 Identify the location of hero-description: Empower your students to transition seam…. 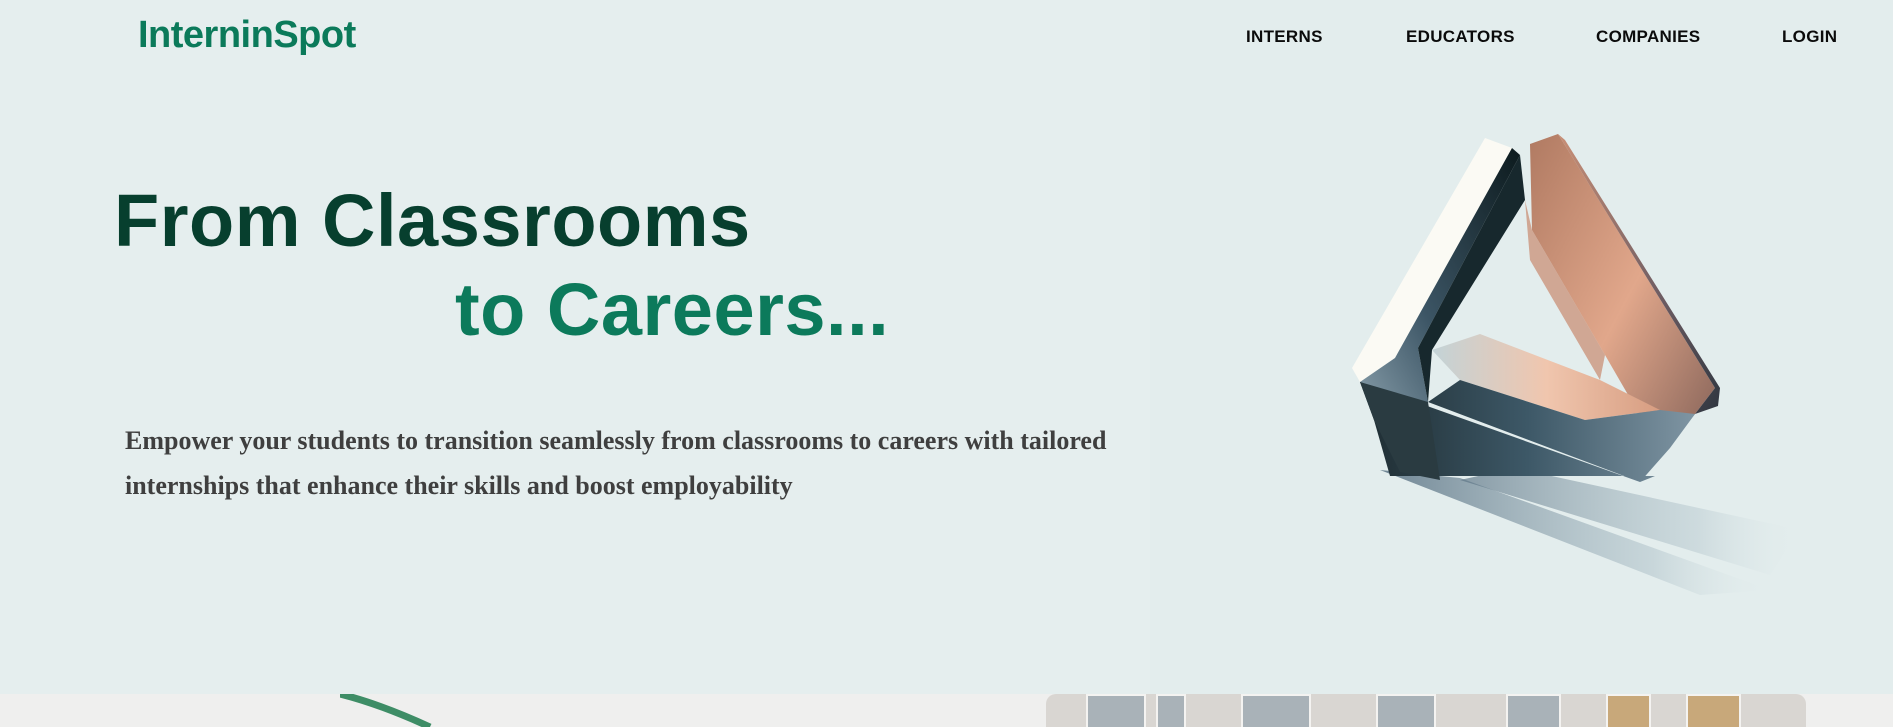
(616, 463).